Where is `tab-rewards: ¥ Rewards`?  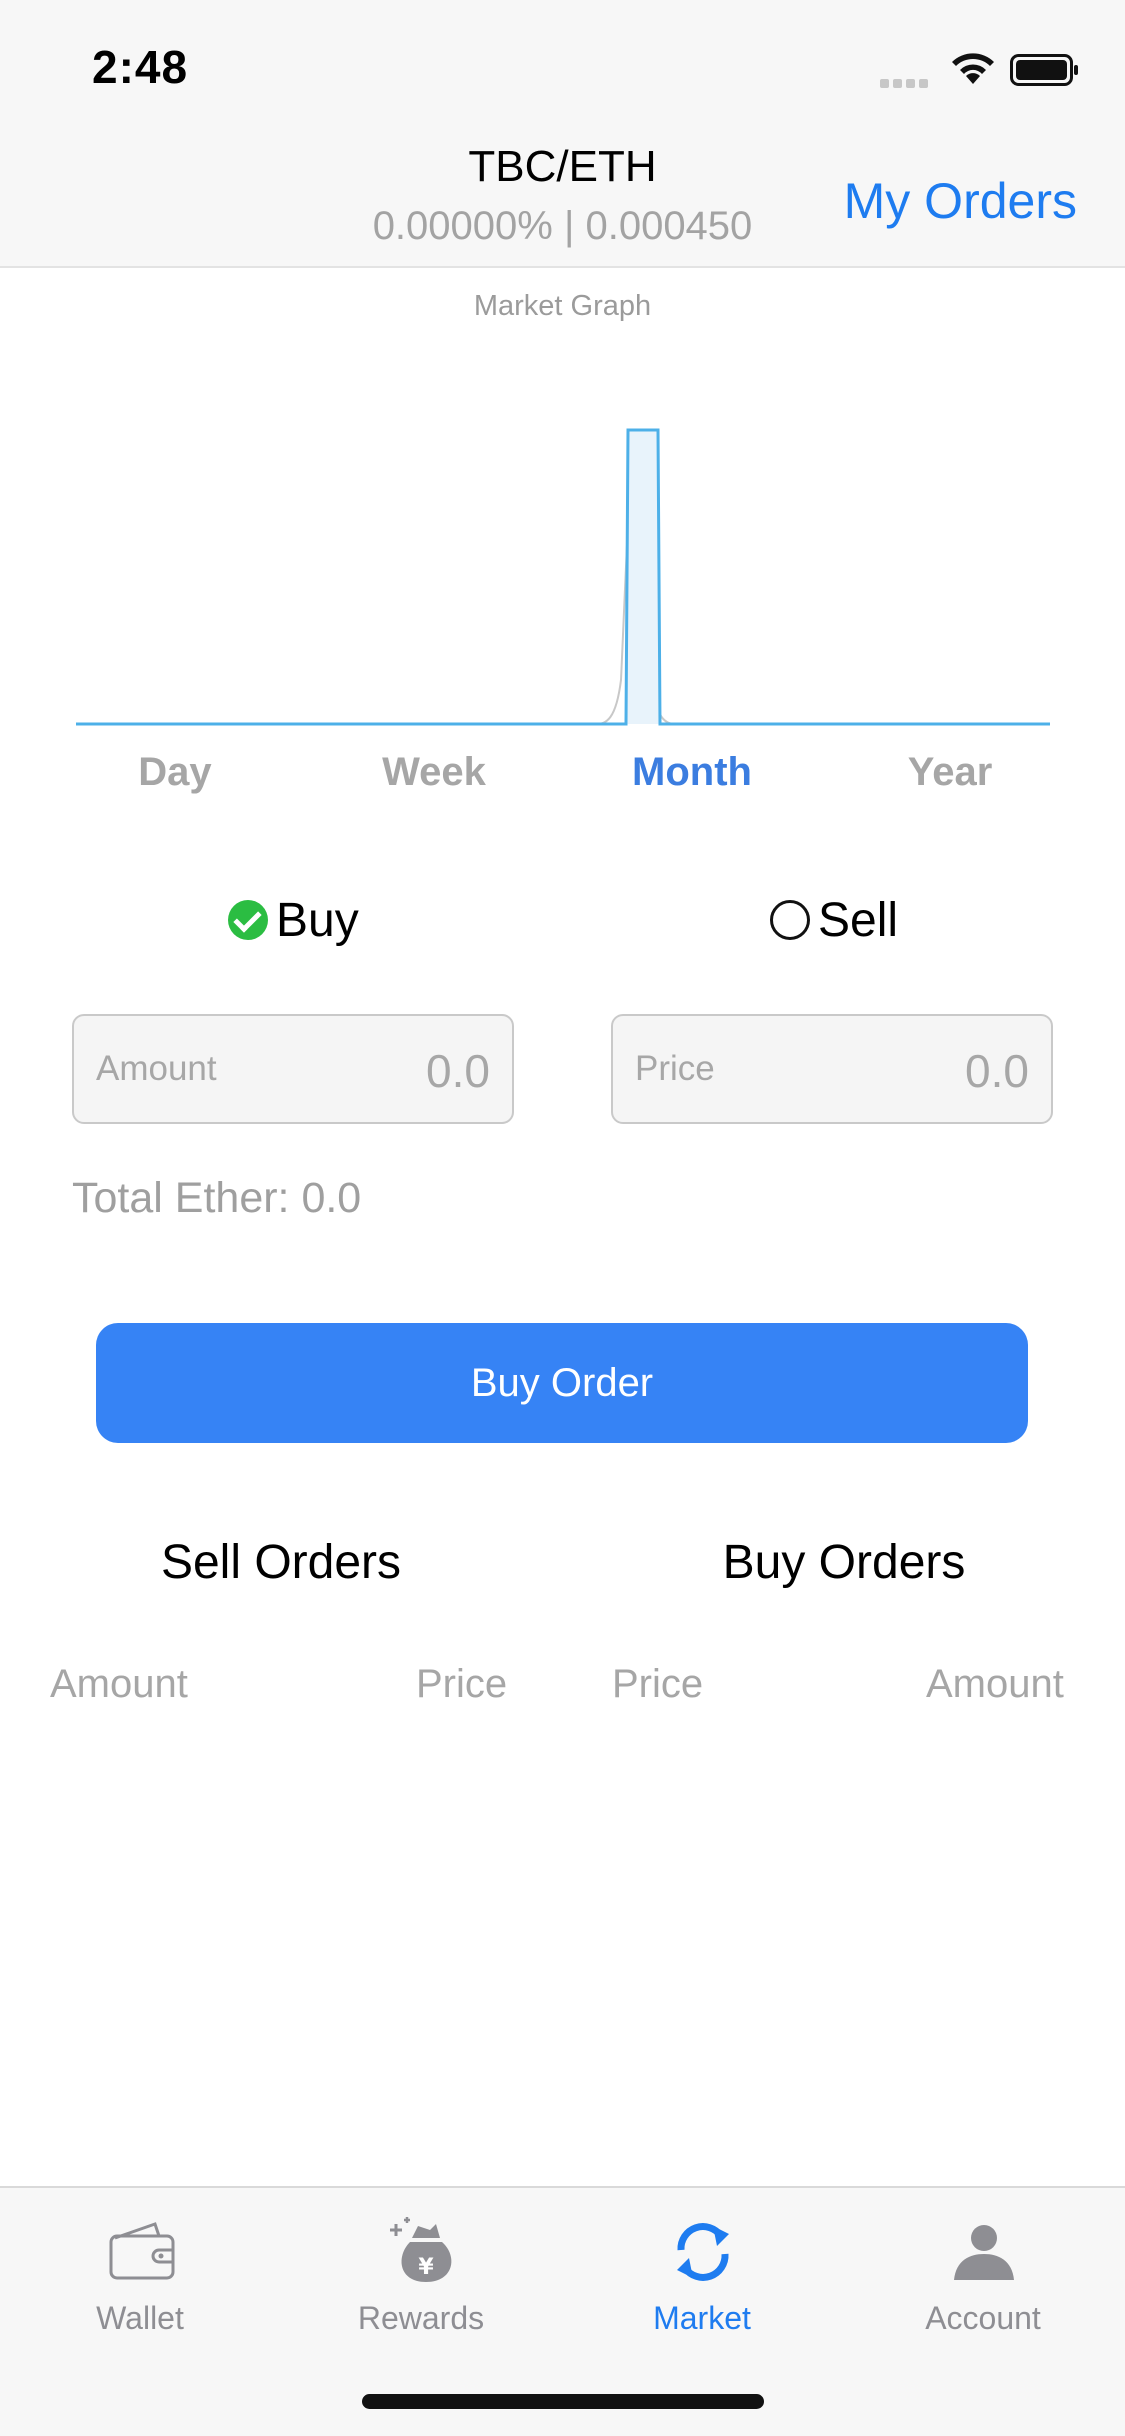 tab-rewards: ¥ Rewards is located at coordinates (421, 2268).